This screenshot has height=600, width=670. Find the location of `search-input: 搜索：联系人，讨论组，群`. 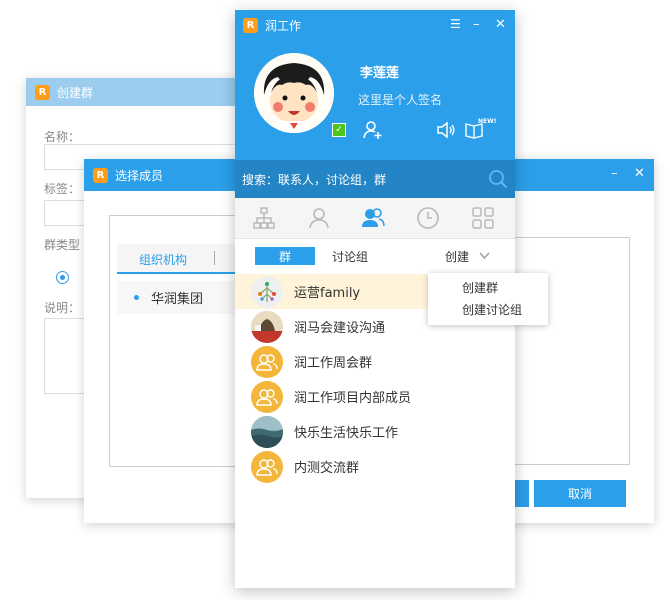

search-input: 搜索：联系人，讨论组，群 is located at coordinates (314, 179).